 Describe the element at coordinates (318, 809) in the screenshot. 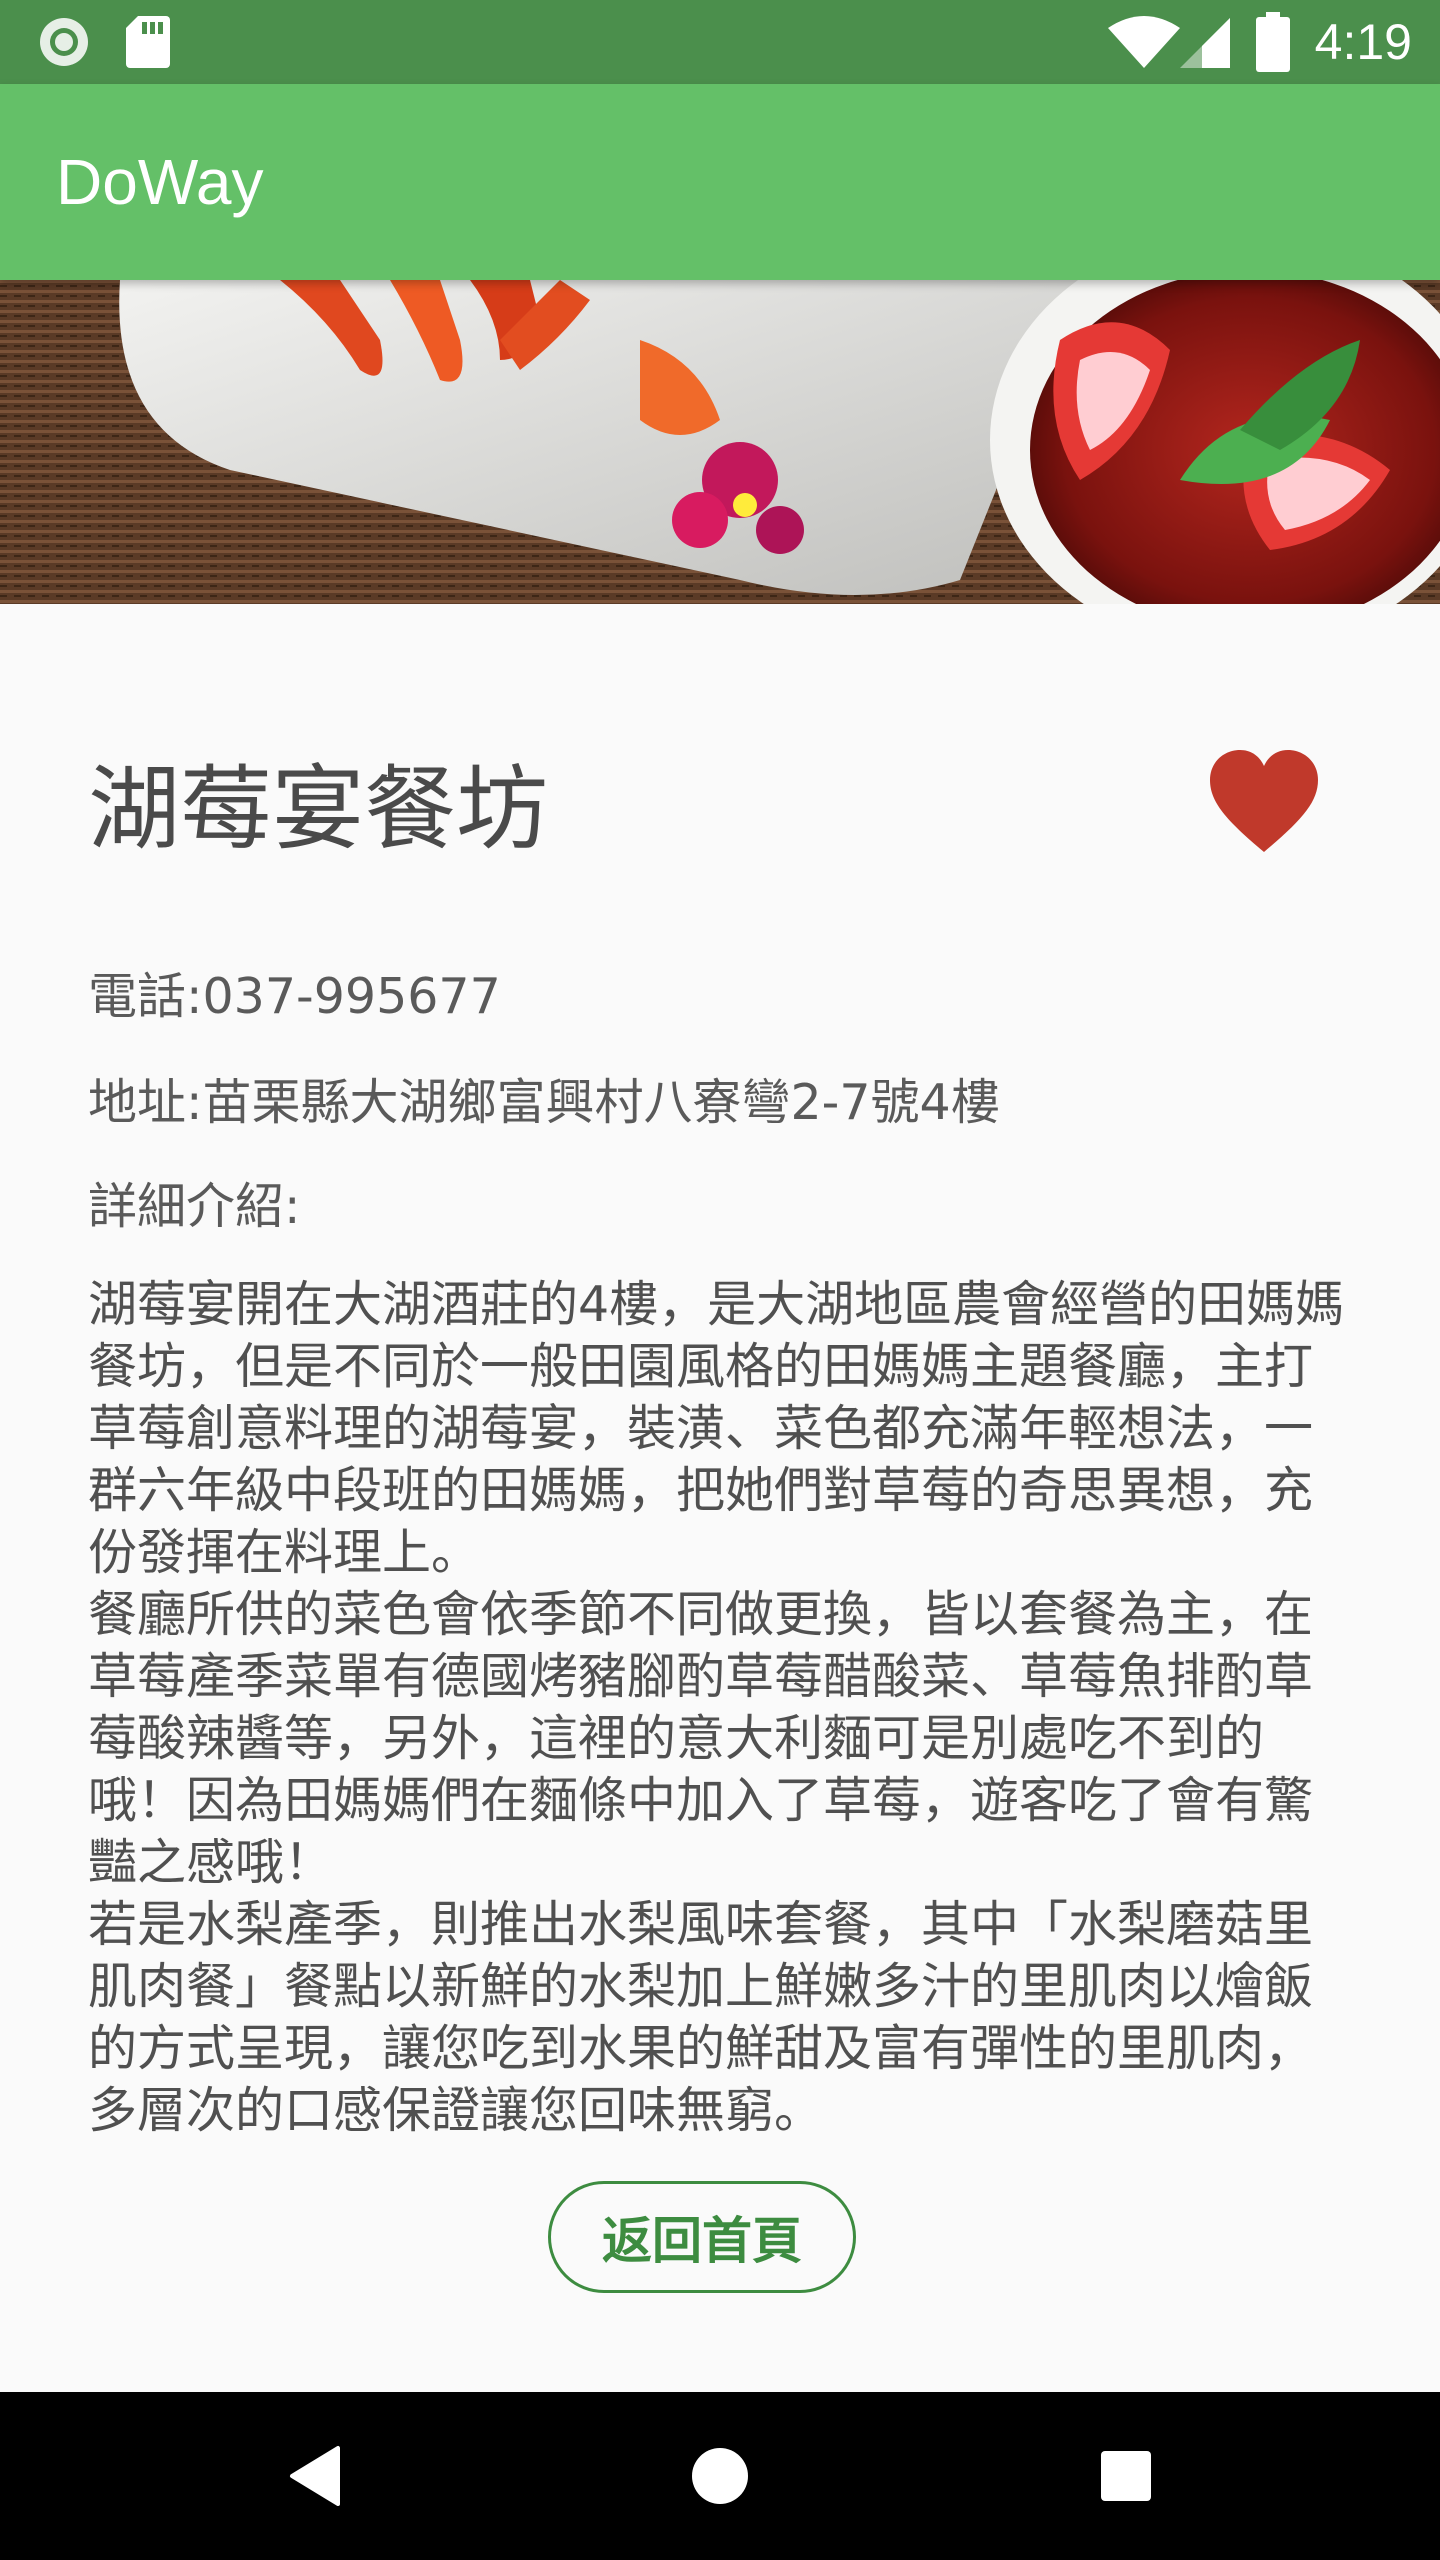

I see `restaurant-name: 湖莓宴餐坊` at that location.